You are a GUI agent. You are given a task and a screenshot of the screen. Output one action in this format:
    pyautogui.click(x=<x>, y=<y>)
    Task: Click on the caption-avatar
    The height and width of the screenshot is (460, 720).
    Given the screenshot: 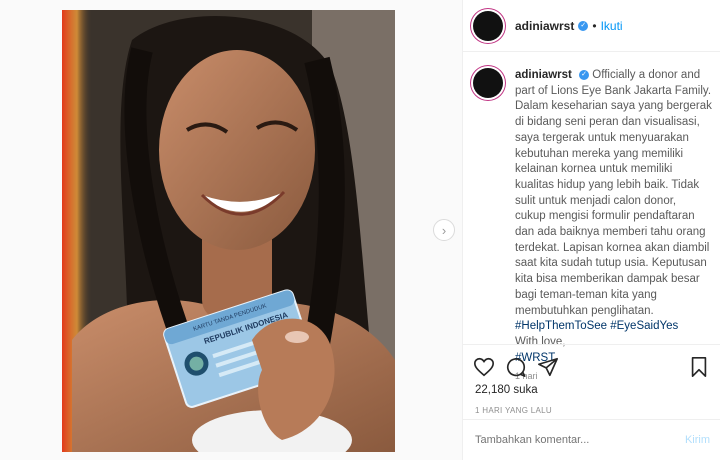 What is the action you would take?
    pyautogui.click(x=488, y=83)
    